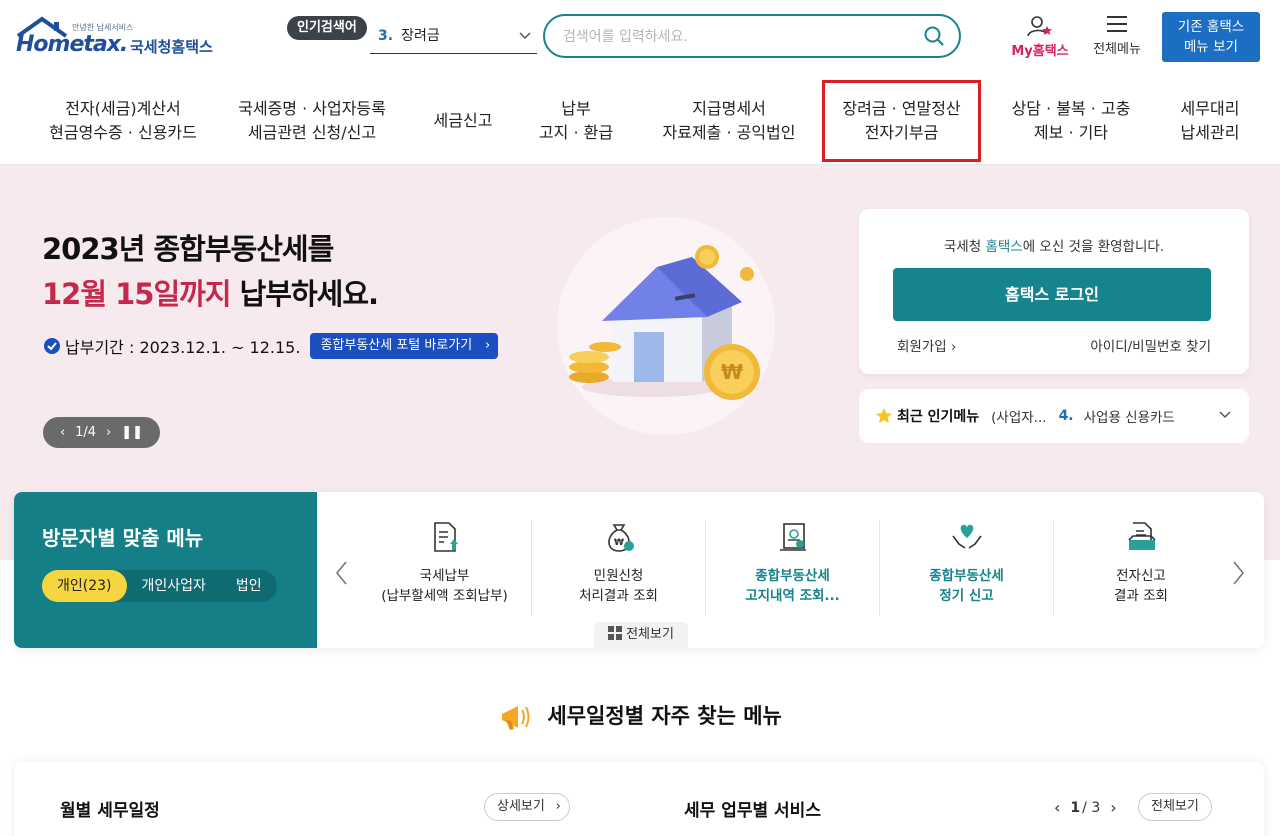  Describe the element at coordinates (1039, 26) in the screenshot. I see `user-star-icon` at that location.